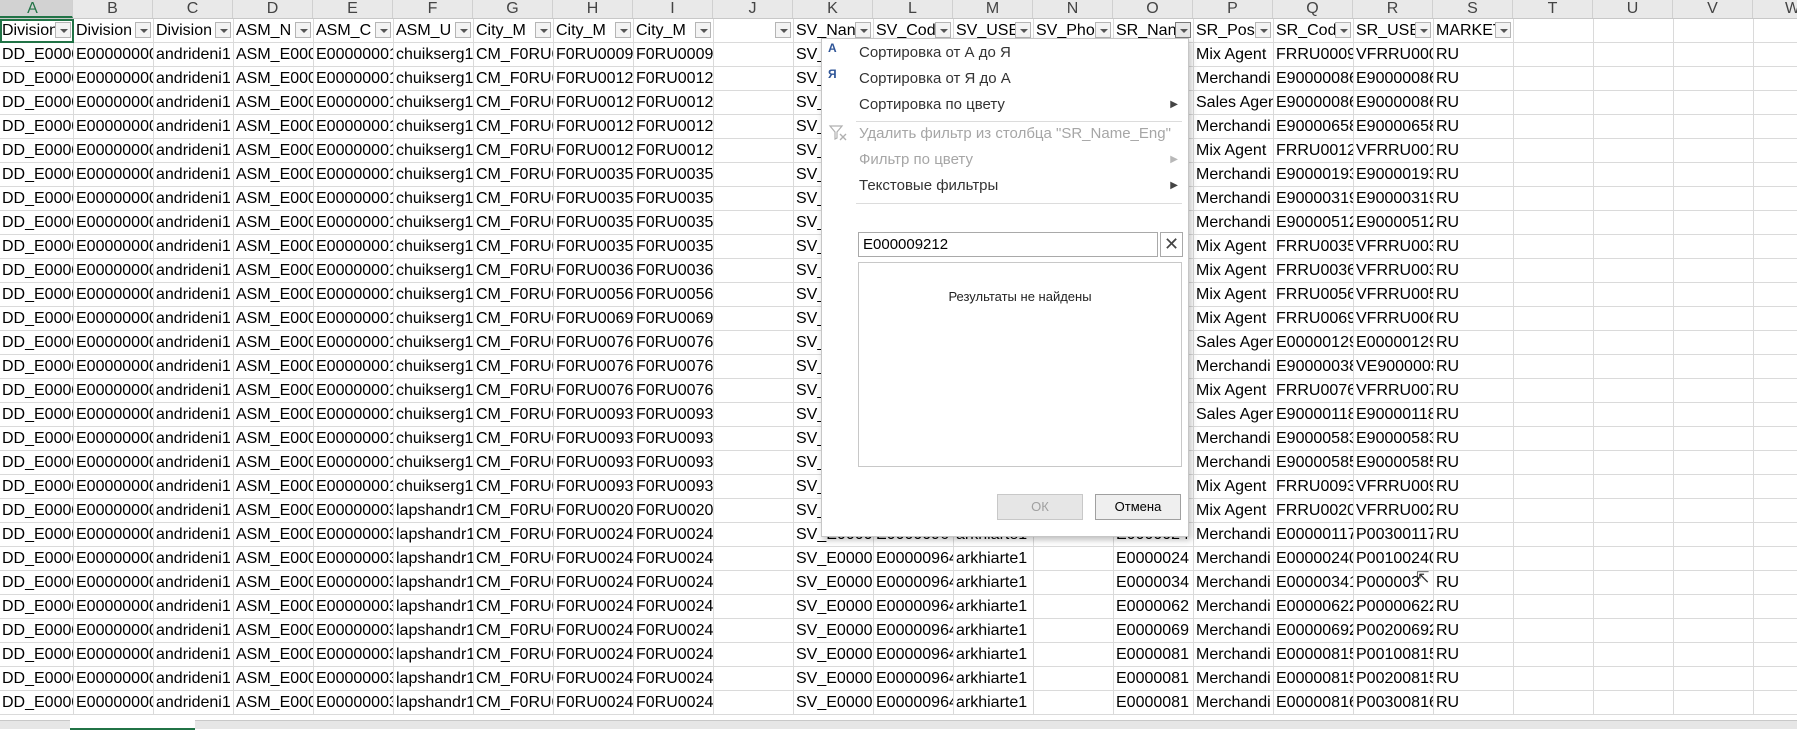 This screenshot has width=1797, height=730. Describe the element at coordinates (1005, 186) in the screenshot. I see `text-filters-item: Текстовые фильтры ▶` at that location.